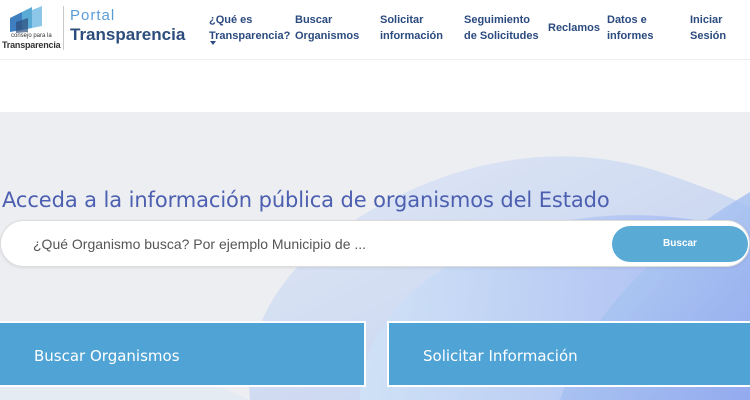 The height and width of the screenshot is (400, 750). What do you see at coordinates (680, 244) in the screenshot?
I see `search-button: Buscar` at bounding box center [680, 244].